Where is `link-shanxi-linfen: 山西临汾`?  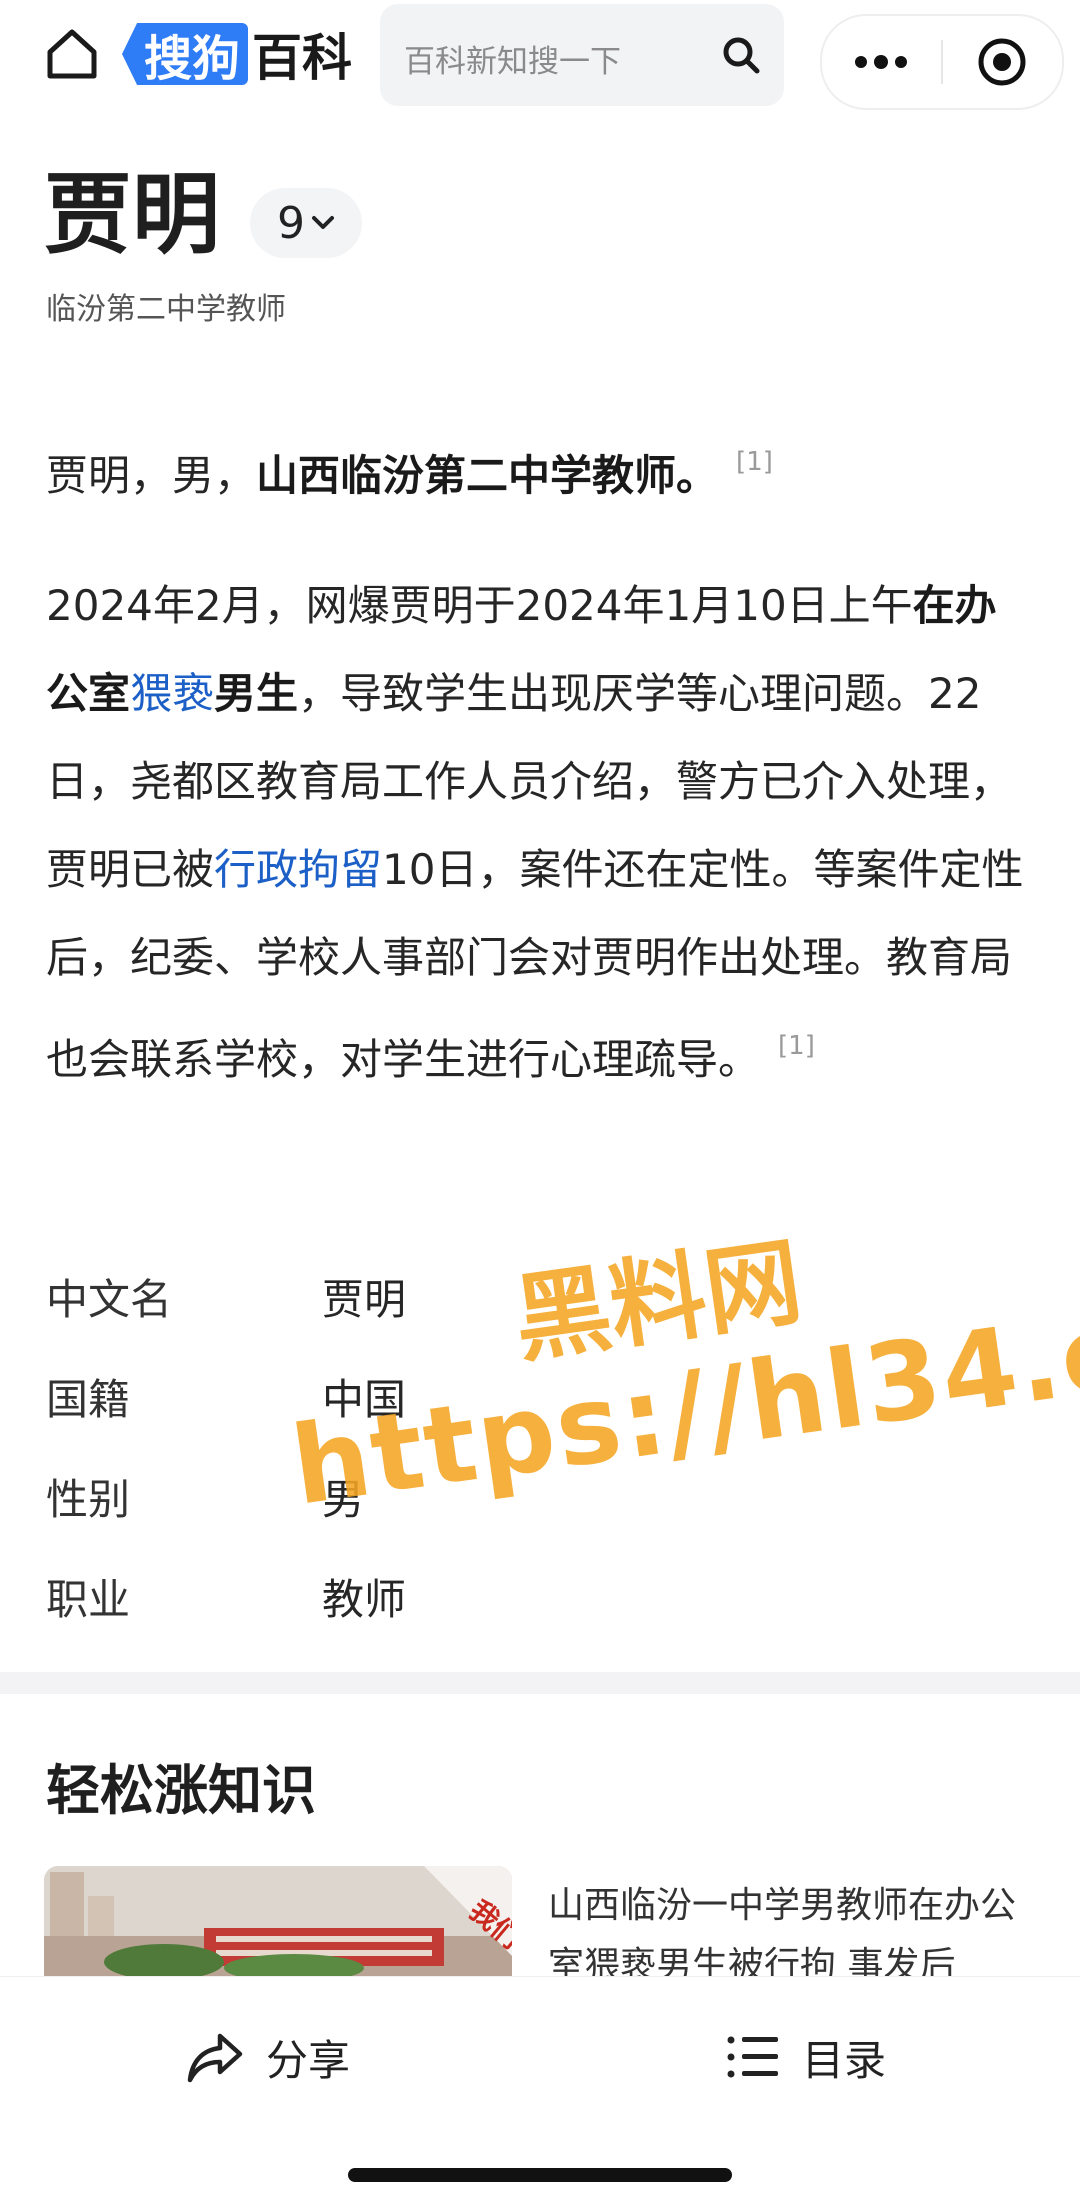
link-shanxi-linfen: 山西临汾 is located at coordinates (340, 475).